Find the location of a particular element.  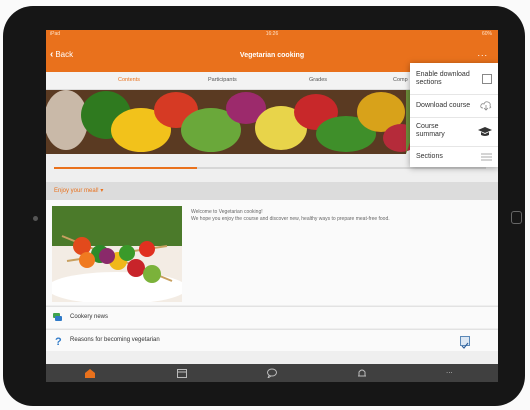

section-title: Enjoy your meal! ▾ is located at coordinates (78, 190).